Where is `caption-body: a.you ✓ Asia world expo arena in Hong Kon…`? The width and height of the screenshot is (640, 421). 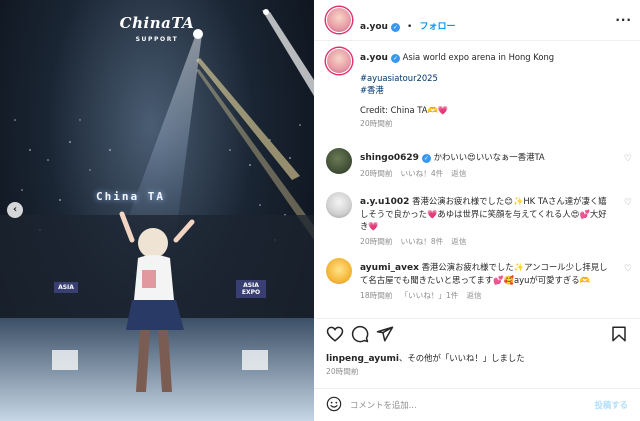
caption-body: a.you ✓ Asia world expo arena in Hong Kon… is located at coordinates (490, 90).